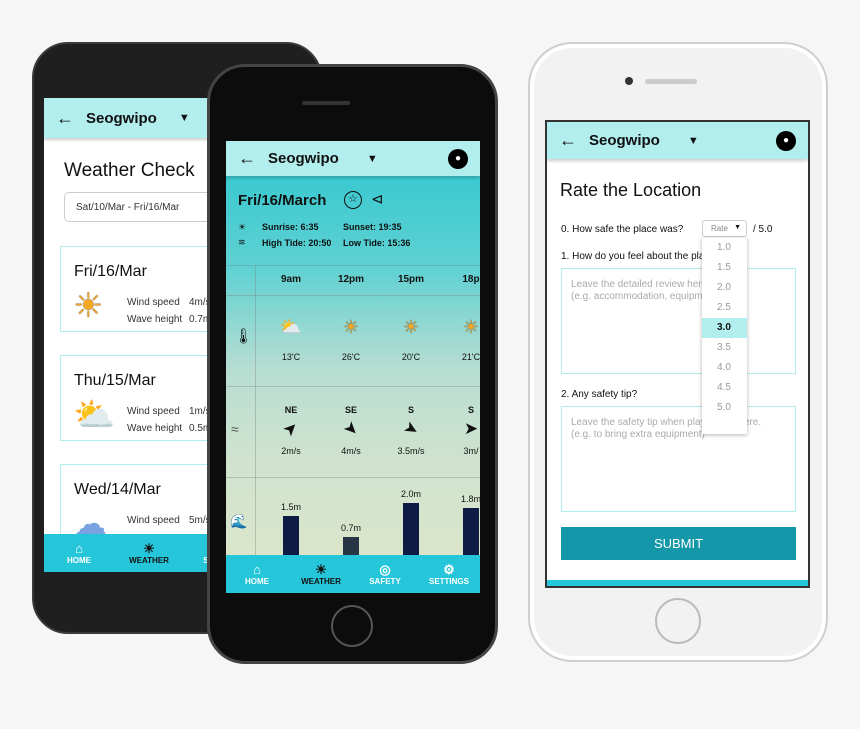 This screenshot has height=729, width=860. I want to click on favorite-star-icon: ☆, so click(353, 200).